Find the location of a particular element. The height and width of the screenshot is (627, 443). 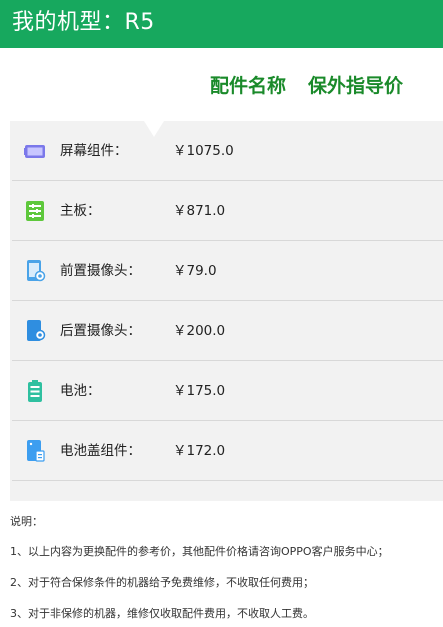

app-header: 我的机型：R5 is located at coordinates (221, 24).